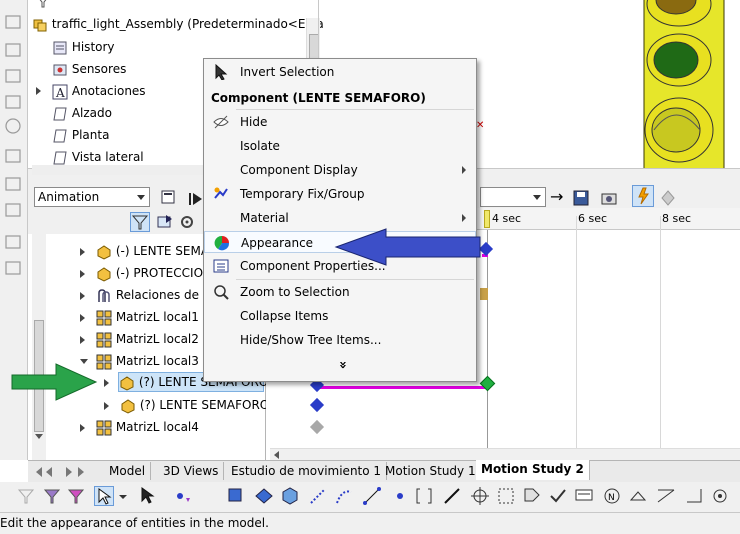 This screenshot has width=740, height=534. What do you see at coordinates (38, 91) in the screenshot?
I see `expand-anotaciones-icon` at bounding box center [38, 91].